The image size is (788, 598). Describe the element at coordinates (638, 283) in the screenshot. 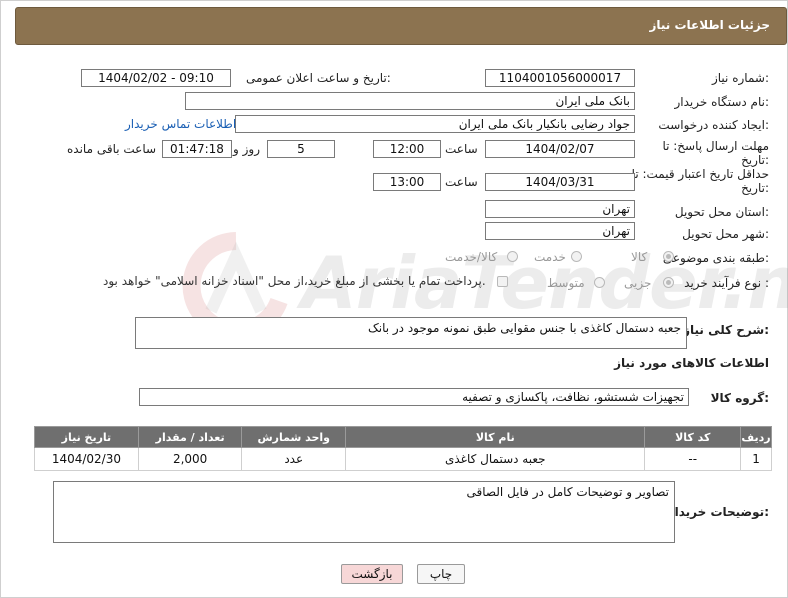

I see `process-option-minor: جزیی` at that location.